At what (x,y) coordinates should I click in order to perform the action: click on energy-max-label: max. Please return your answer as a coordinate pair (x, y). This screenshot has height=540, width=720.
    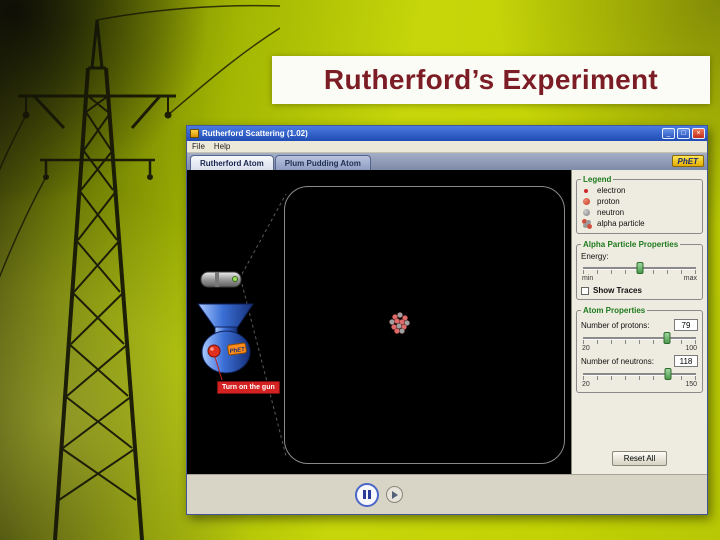
    Looking at the image, I should click on (690, 278).